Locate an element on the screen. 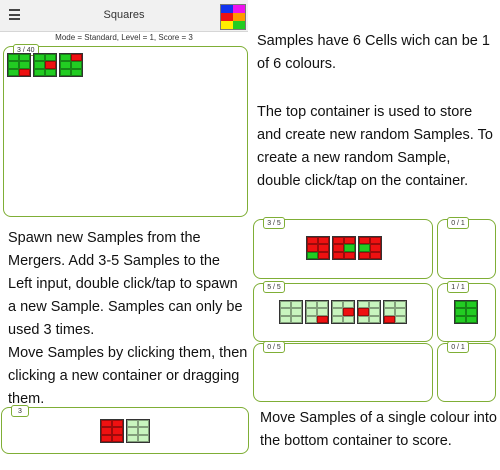 This screenshot has width=500, height=470. app-title: Squares is located at coordinates (124, 15).